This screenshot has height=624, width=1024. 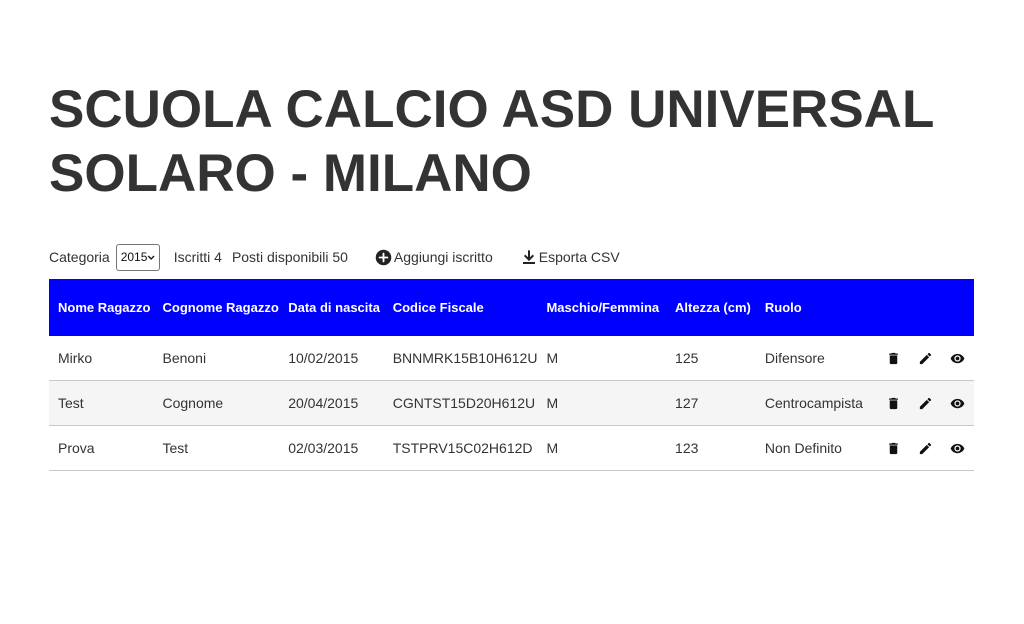 What do you see at coordinates (443, 257) in the screenshot?
I see `add-enrollee-label: Aggiungi iscritto` at bounding box center [443, 257].